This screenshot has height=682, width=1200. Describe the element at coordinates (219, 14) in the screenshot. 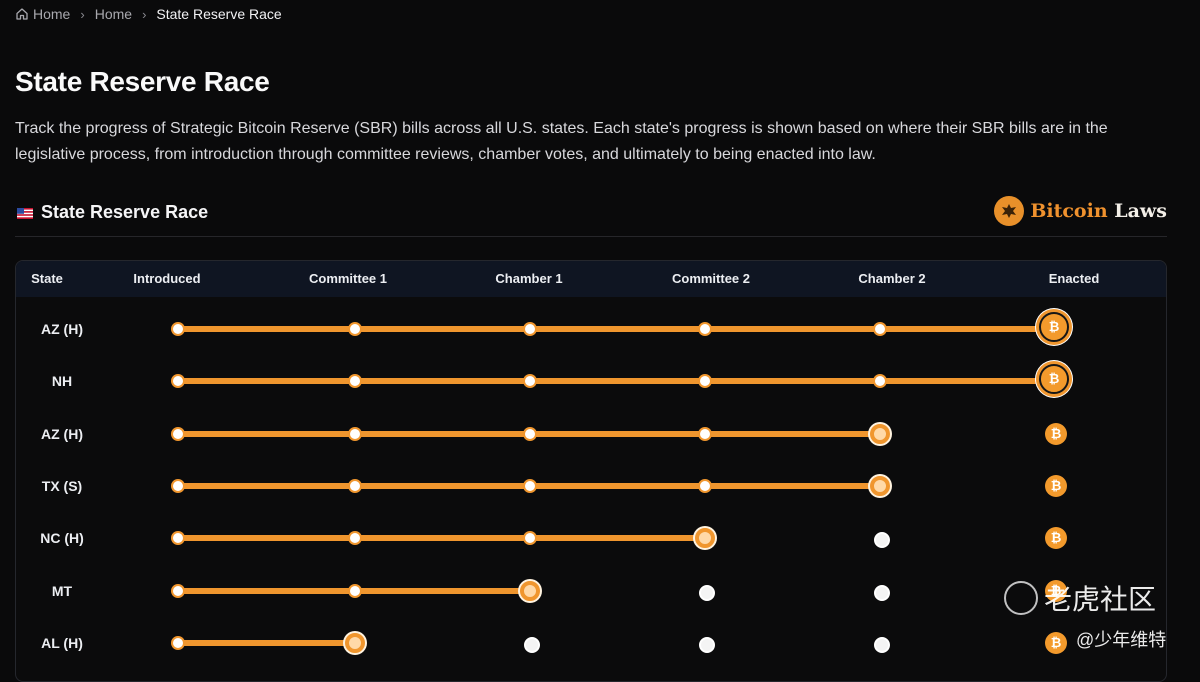

I see `breadcrumb-current: State Reserve Race` at that location.